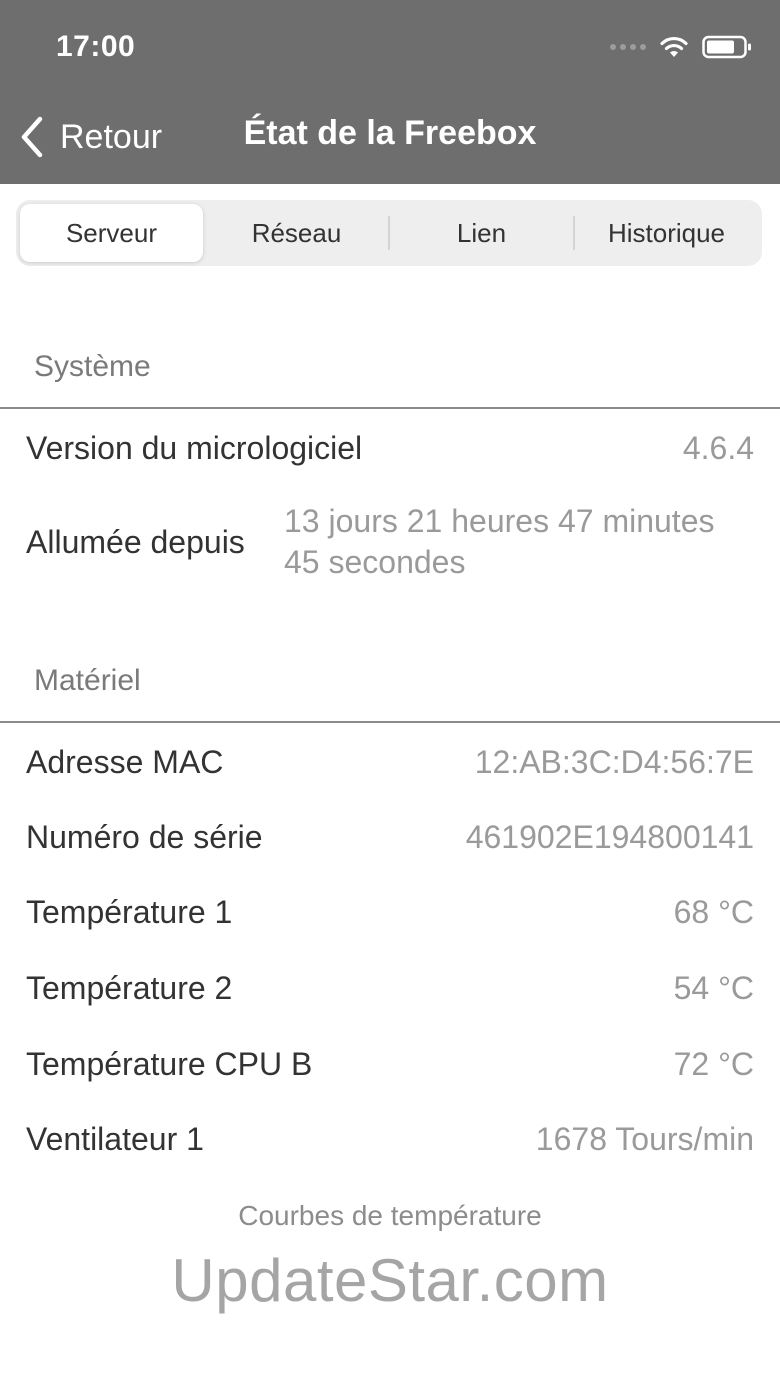 The image size is (780, 1387). Describe the element at coordinates (390, 1064) in the screenshot. I see `temperature-cpu-b-row: Température CPU B 72 °C` at that location.